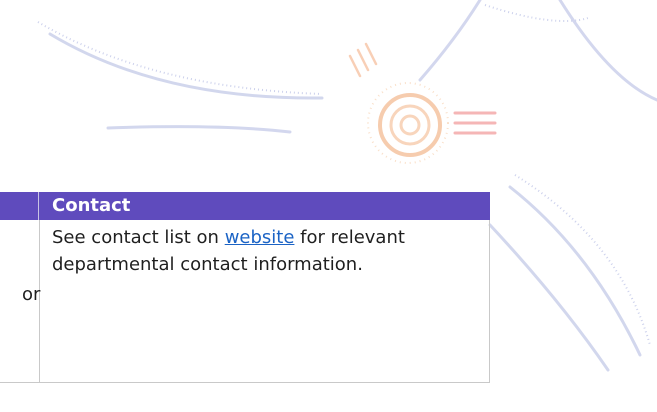  What do you see at coordinates (138, 237) in the screenshot?
I see `contact-text-before: See contact list on` at bounding box center [138, 237].